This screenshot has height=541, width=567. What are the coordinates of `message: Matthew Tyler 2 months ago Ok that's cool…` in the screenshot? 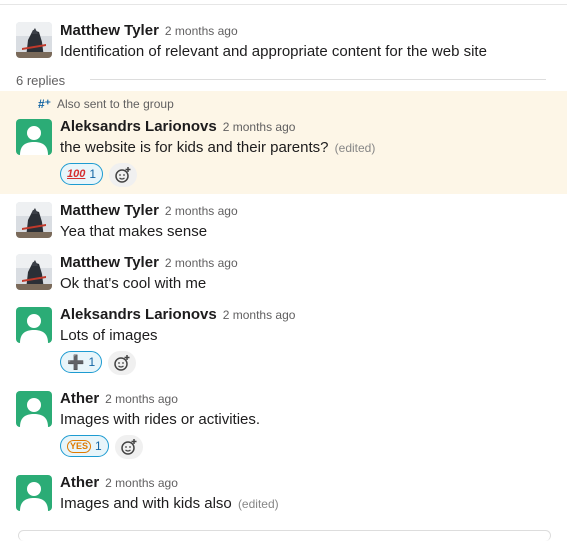 It's located at (283, 278).